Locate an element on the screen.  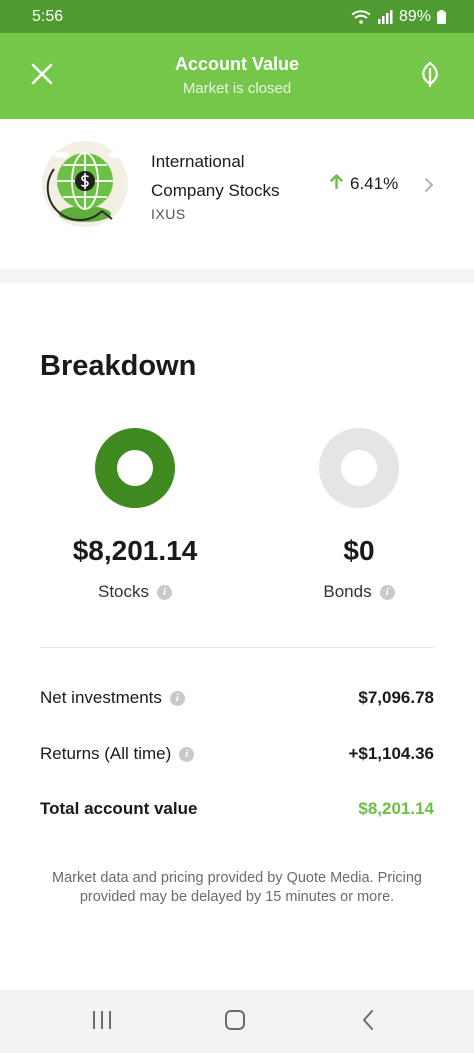
fund-ticker: IXUS is located at coordinates (168, 214).